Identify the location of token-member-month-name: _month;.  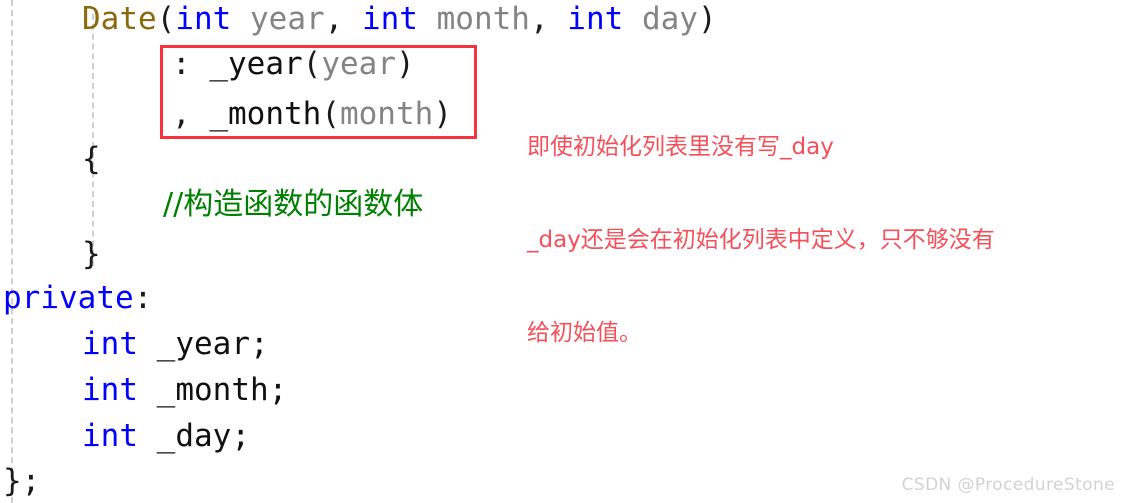
(213, 390).